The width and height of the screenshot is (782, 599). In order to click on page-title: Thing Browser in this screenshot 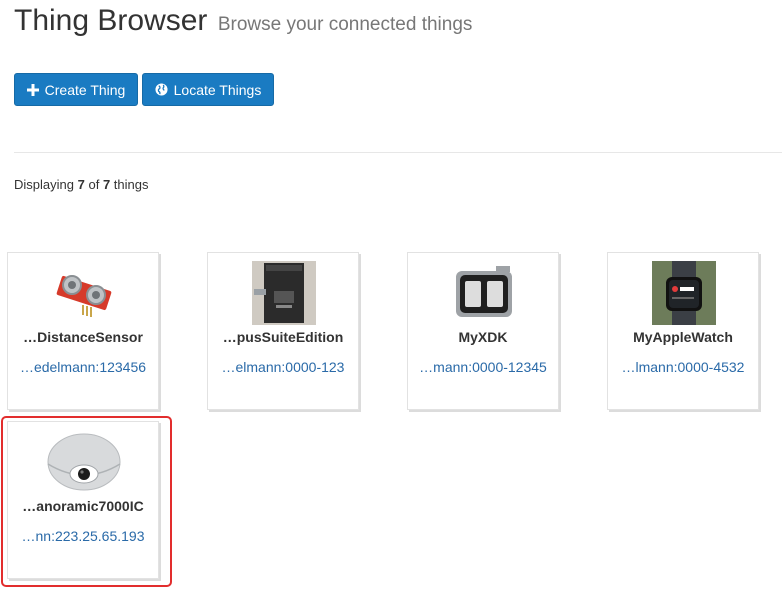, I will do `click(111, 20)`.